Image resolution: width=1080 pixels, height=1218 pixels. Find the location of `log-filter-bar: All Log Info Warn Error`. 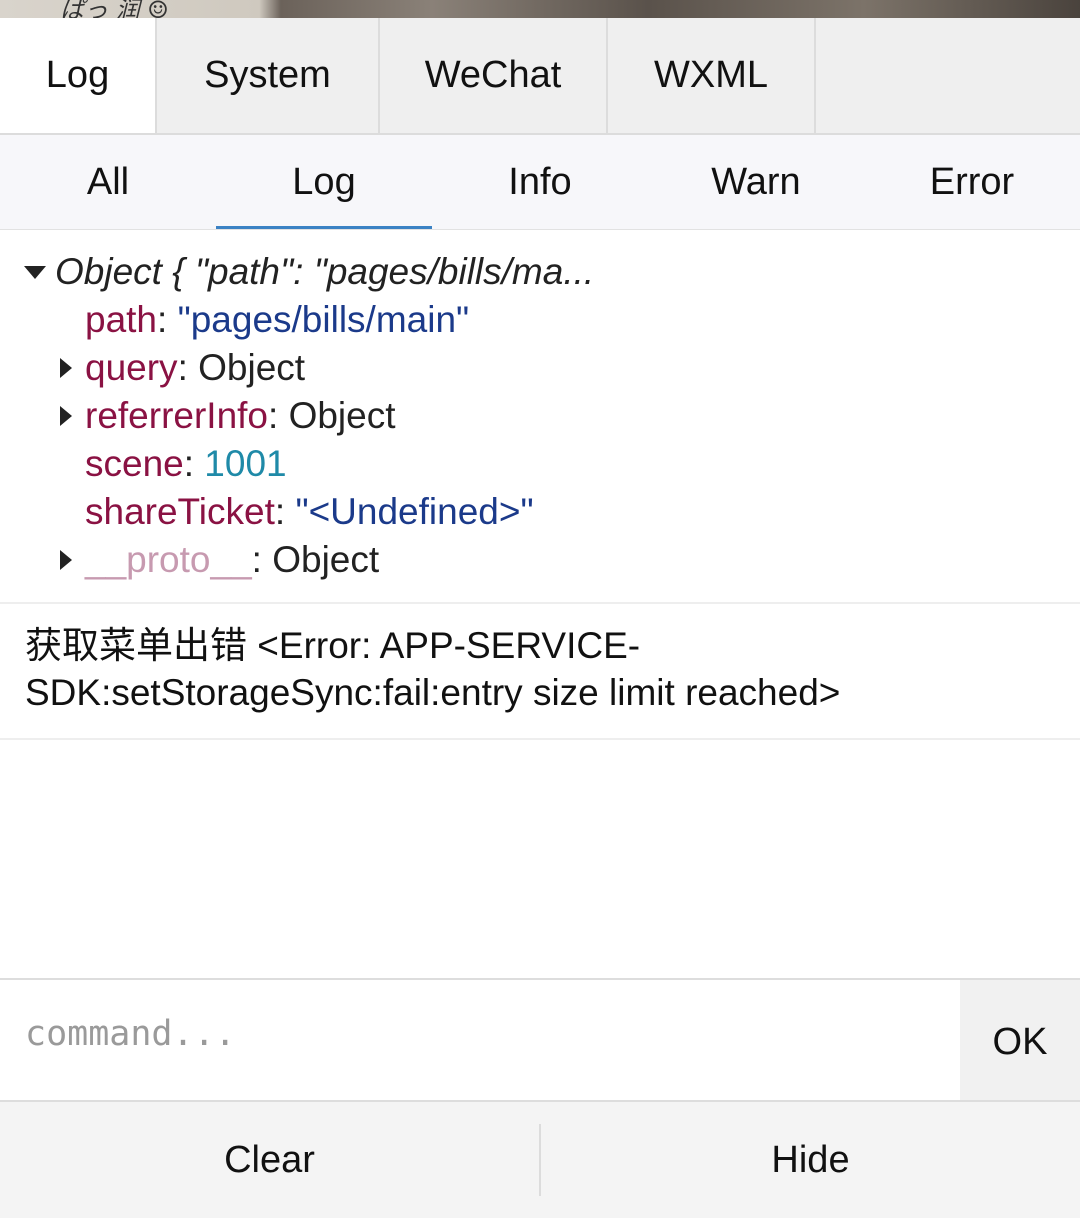

log-filter-bar: All Log Info Warn Error is located at coordinates (540, 182).